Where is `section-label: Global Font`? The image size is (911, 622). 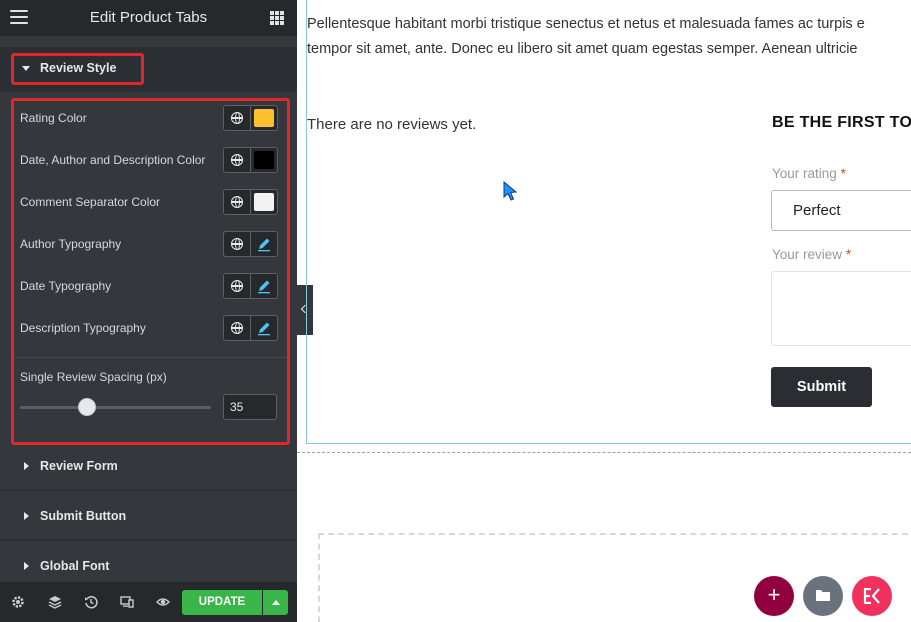 section-label: Global Font is located at coordinates (75, 566).